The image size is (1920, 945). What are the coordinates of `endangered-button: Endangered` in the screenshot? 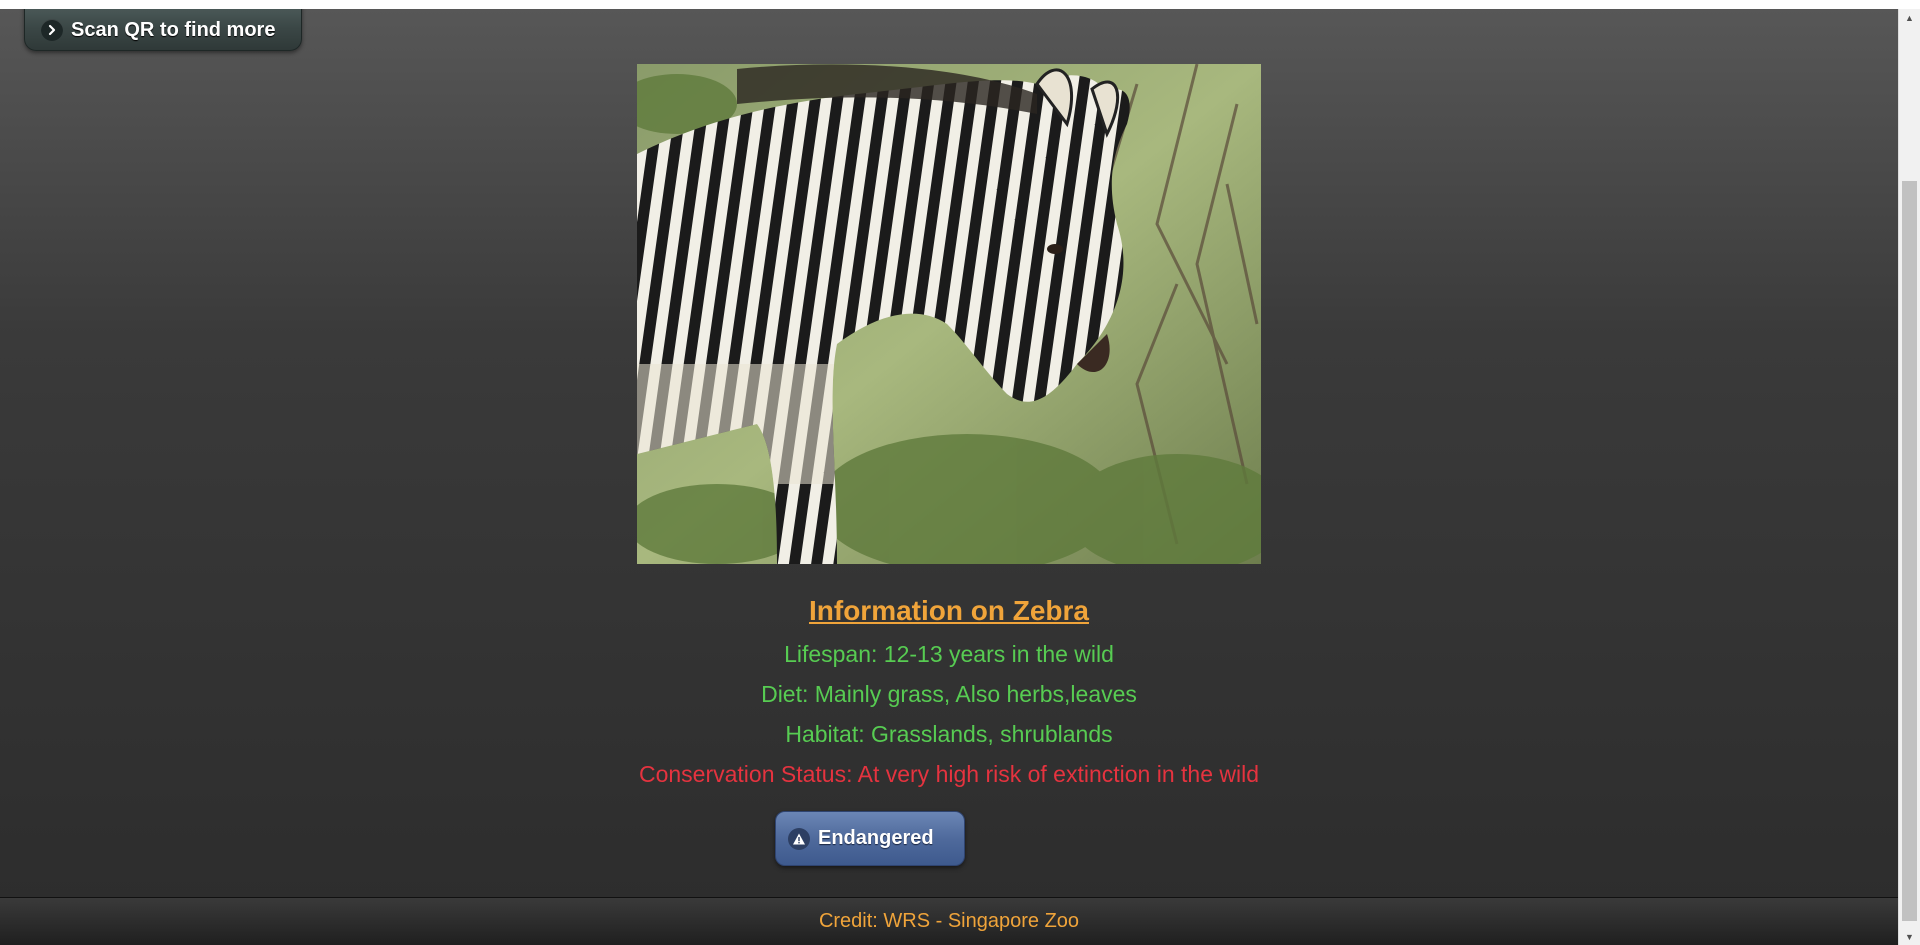 It's located at (870, 838).